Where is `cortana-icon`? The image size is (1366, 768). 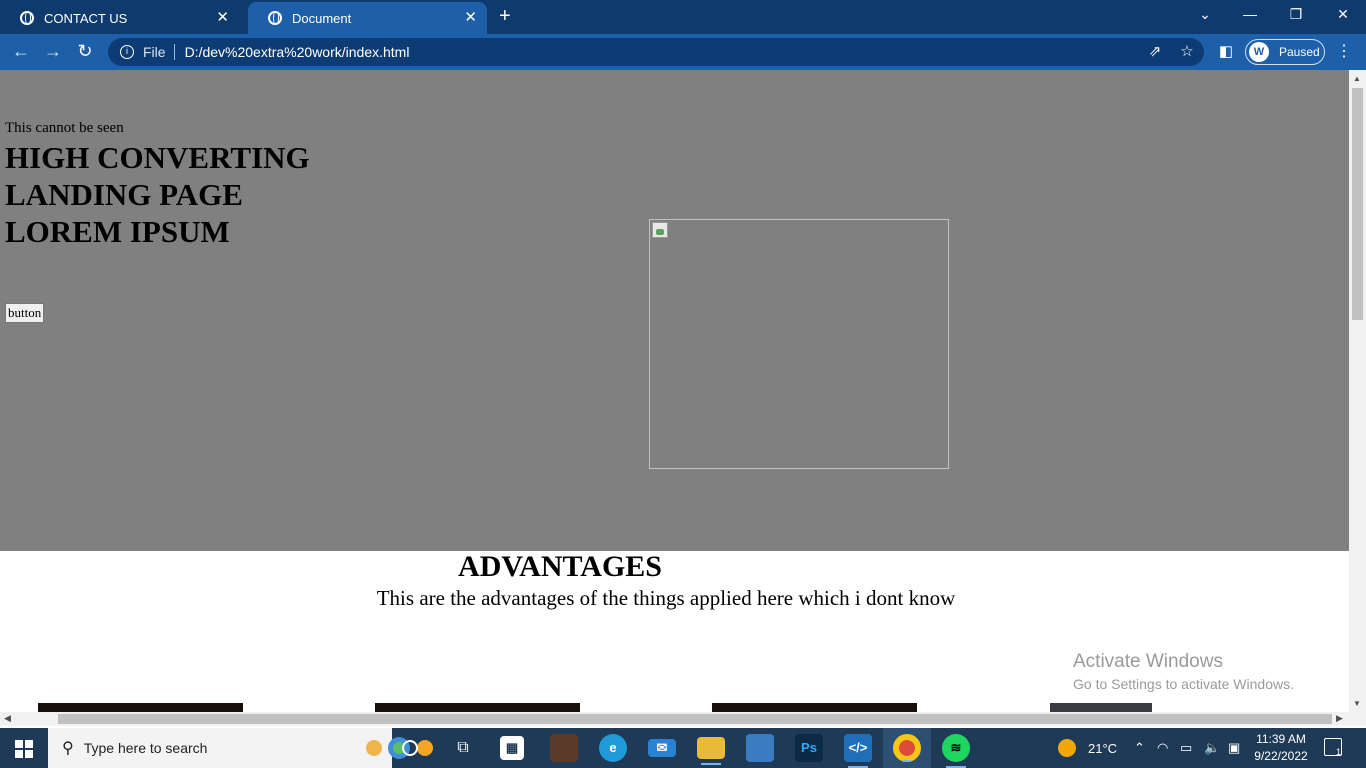 cortana-icon is located at coordinates (410, 748).